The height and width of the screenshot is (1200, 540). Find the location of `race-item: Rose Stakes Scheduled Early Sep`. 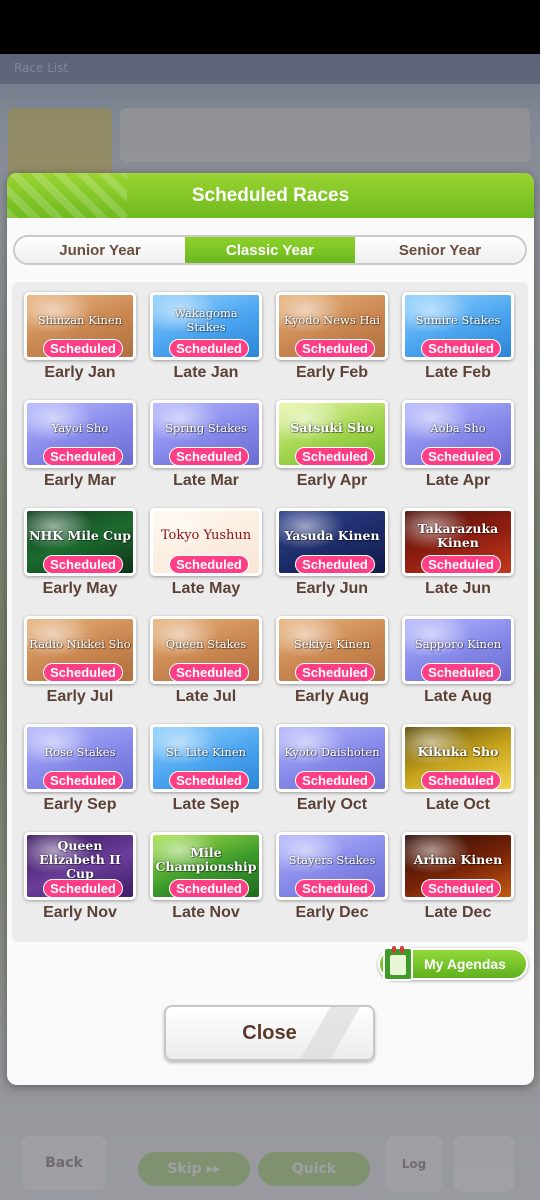

race-item: Rose Stakes Scheduled Early Sep is located at coordinates (80, 768).